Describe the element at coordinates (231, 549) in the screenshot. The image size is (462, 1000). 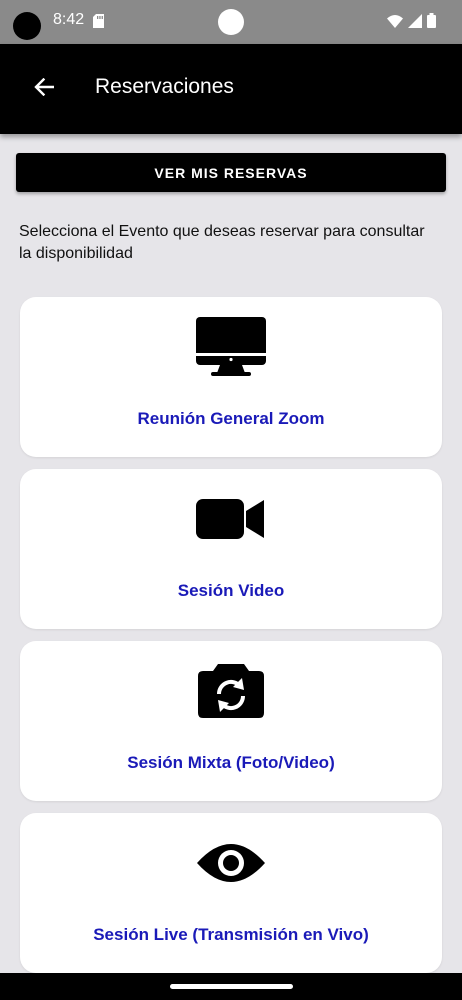
I see `event-card-sesion-video: Sesión Video` at that location.